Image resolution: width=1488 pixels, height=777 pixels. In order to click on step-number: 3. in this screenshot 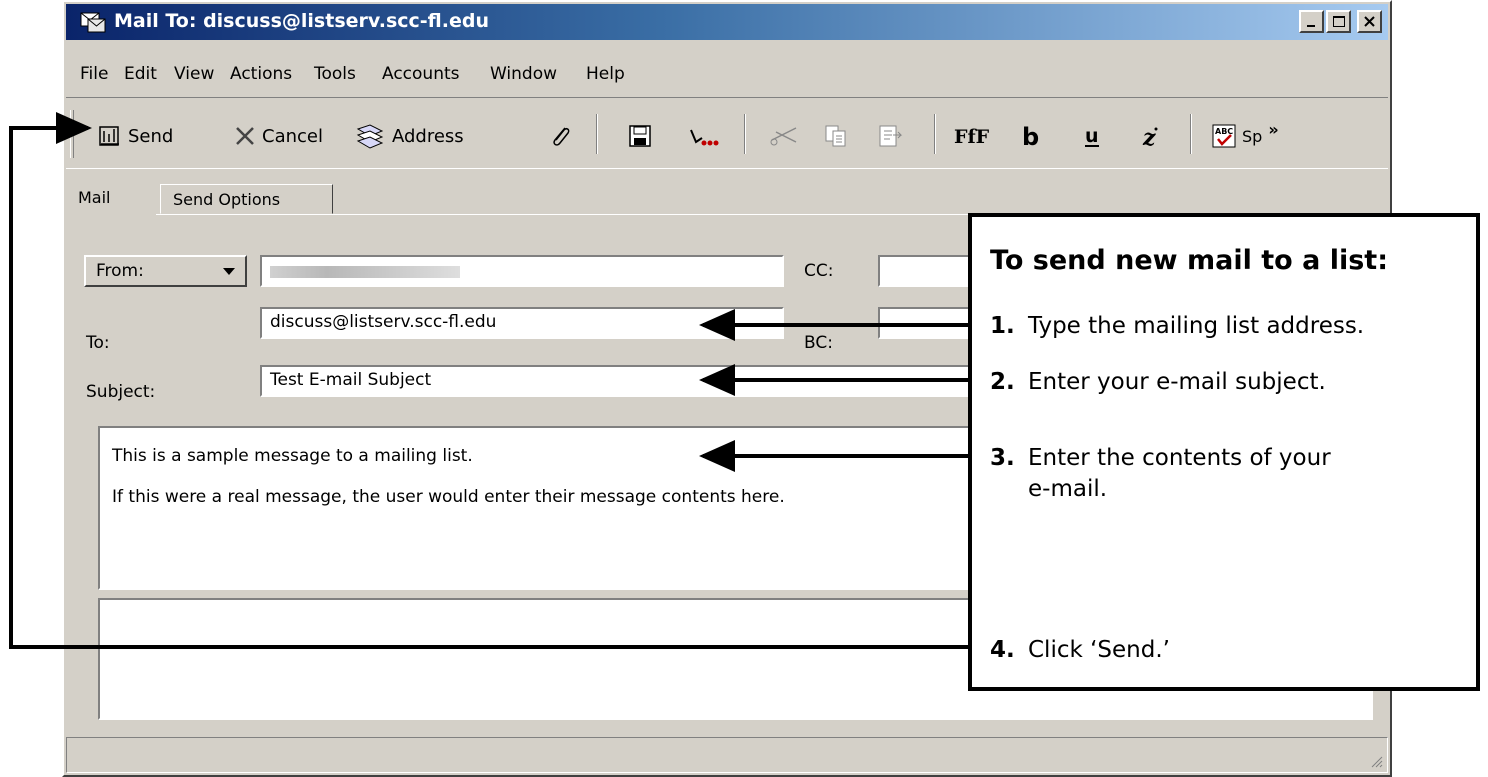, I will do `click(1002, 458)`.